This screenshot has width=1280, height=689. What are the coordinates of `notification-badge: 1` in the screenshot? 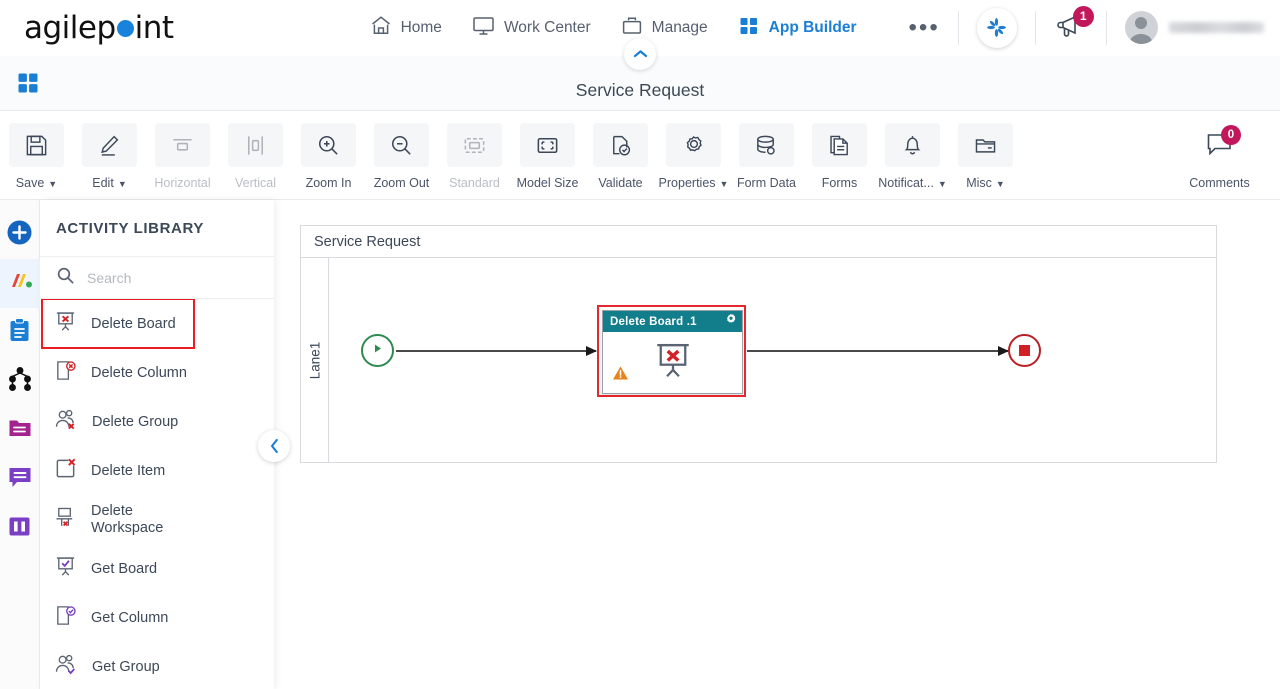 It's located at (1083, 16).